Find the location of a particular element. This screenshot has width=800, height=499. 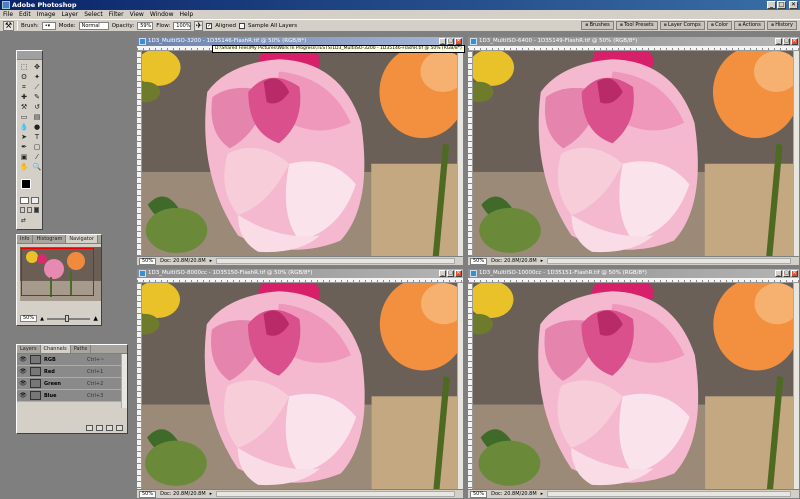

screen-mode-black-icon is located at coordinates (36, 210).